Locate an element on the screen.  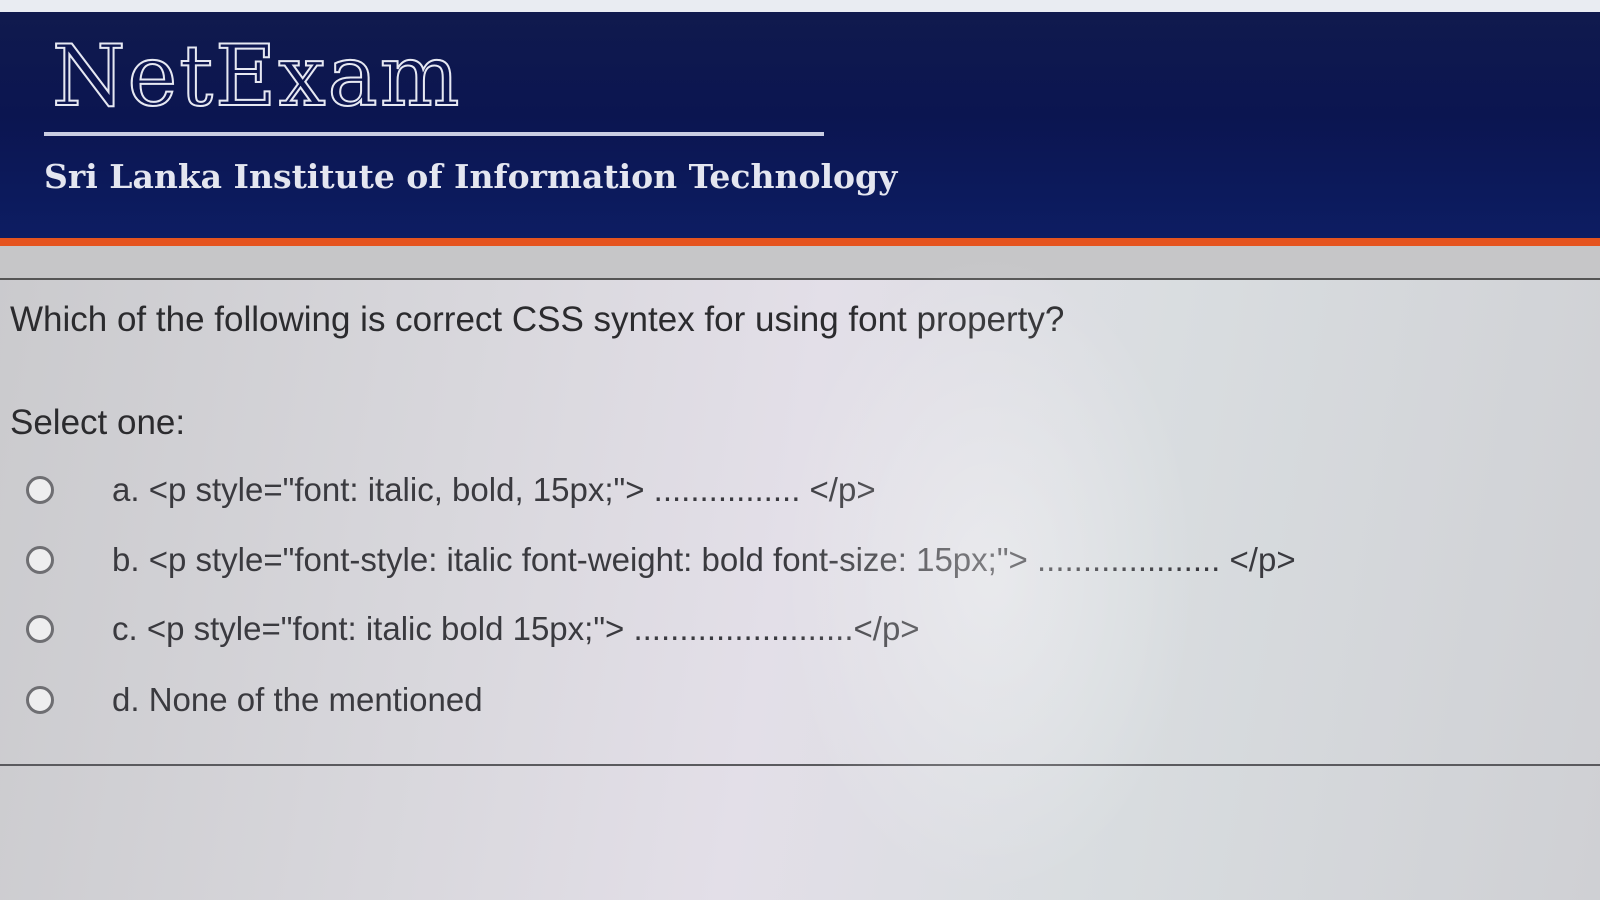
accent-bar is located at coordinates (800, 242).